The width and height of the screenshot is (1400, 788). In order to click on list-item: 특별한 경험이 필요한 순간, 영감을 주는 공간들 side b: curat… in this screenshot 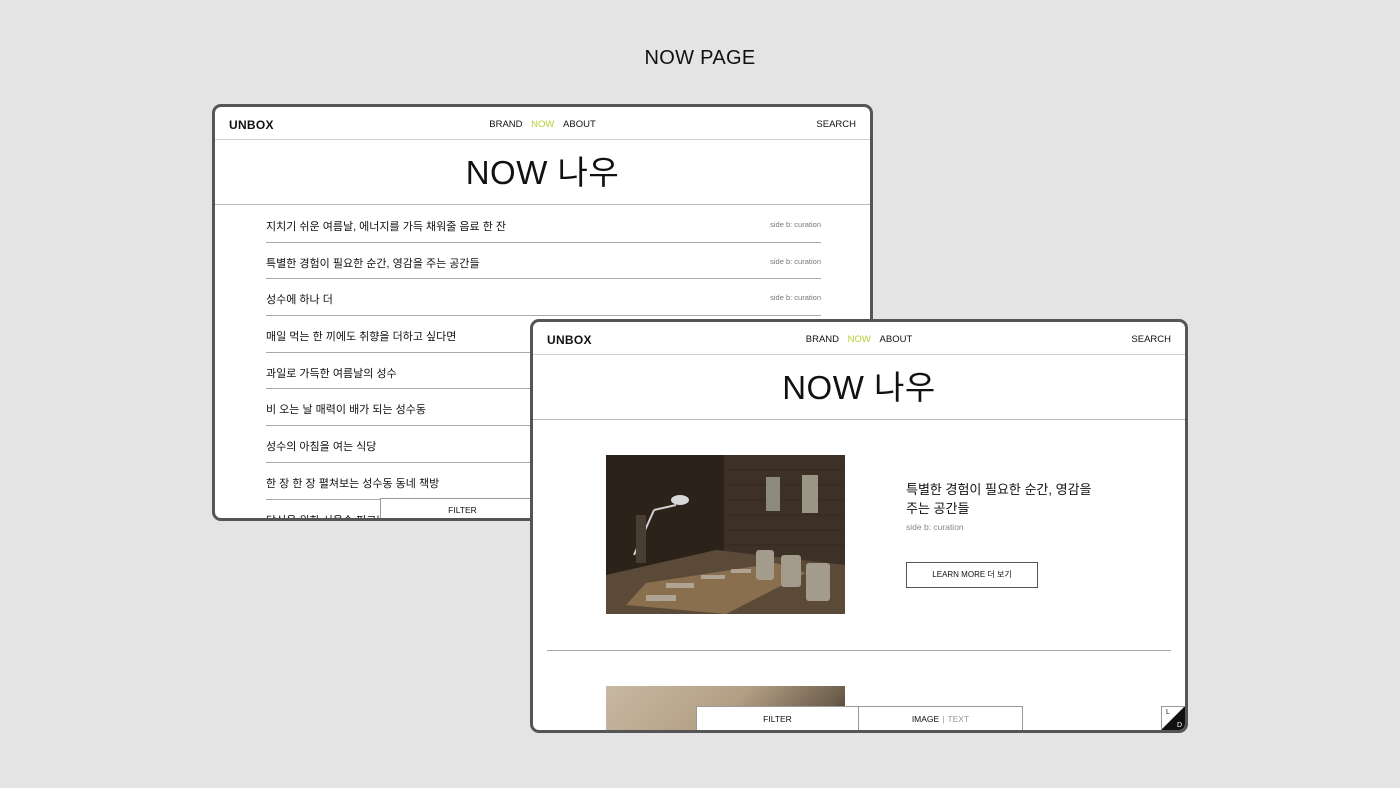, I will do `click(543, 261)`.